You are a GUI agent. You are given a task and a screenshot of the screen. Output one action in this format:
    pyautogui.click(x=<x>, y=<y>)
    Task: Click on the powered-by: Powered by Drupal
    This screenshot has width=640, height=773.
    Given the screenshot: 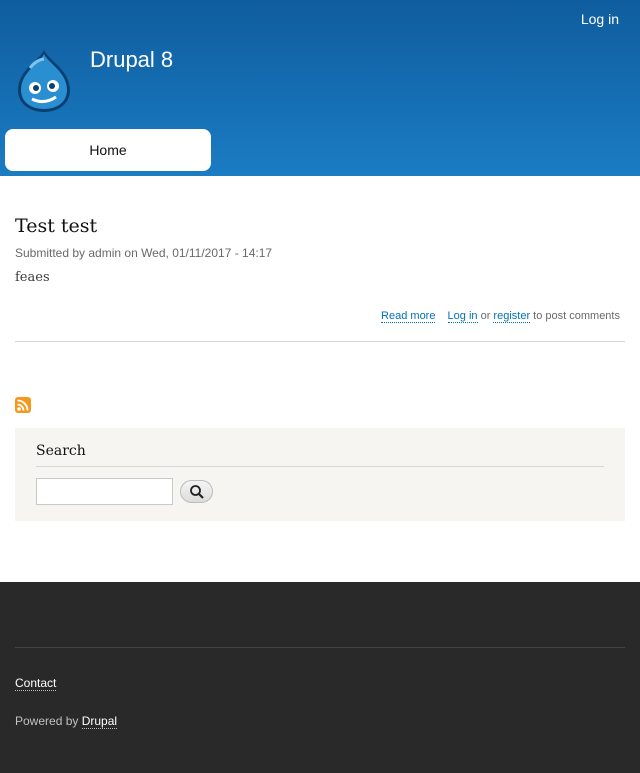 What is the action you would take?
    pyautogui.click(x=66, y=721)
    